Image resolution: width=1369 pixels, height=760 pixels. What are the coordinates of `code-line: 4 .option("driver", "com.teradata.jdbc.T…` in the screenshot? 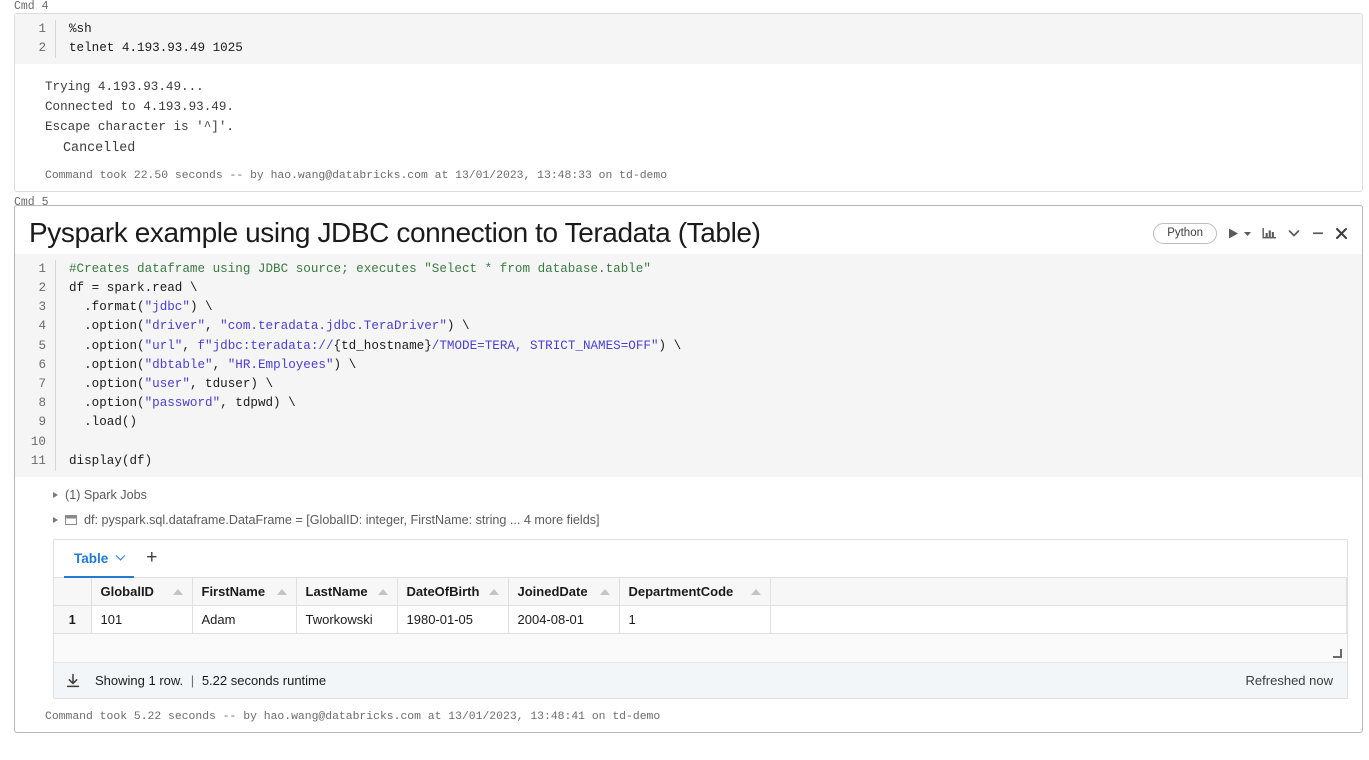 It's located at (688, 327).